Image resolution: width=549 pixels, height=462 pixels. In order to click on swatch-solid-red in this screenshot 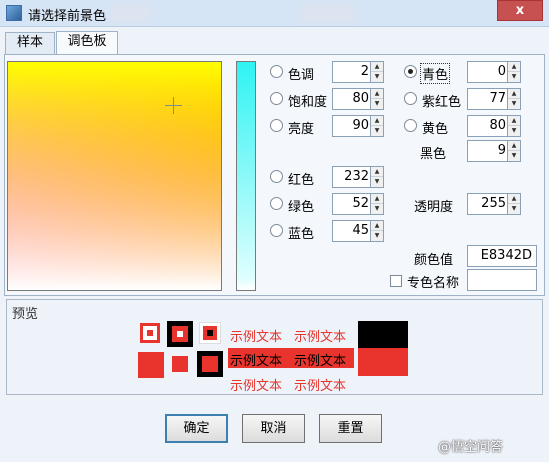, I will do `click(151, 365)`.